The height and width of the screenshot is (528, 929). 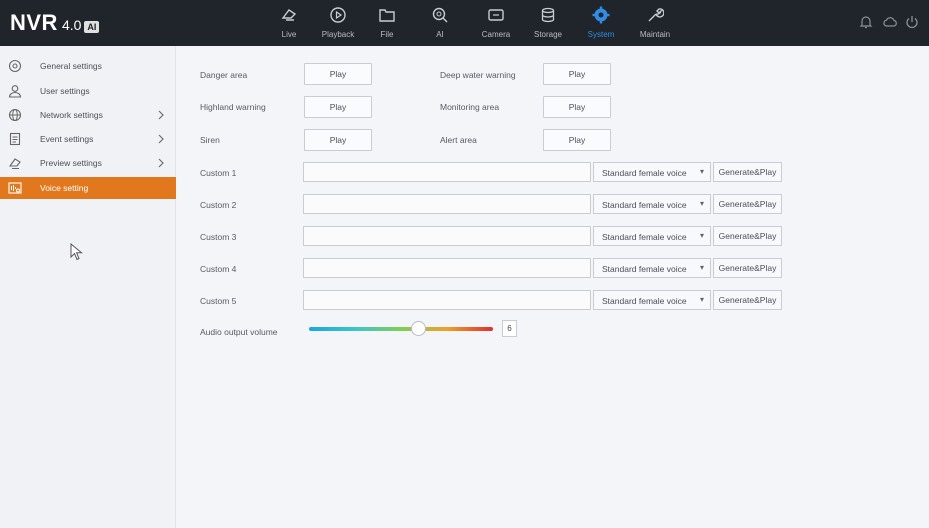 I want to click on voice-type-select-3: Standard female voice ▾, so click(x=652, y=236).